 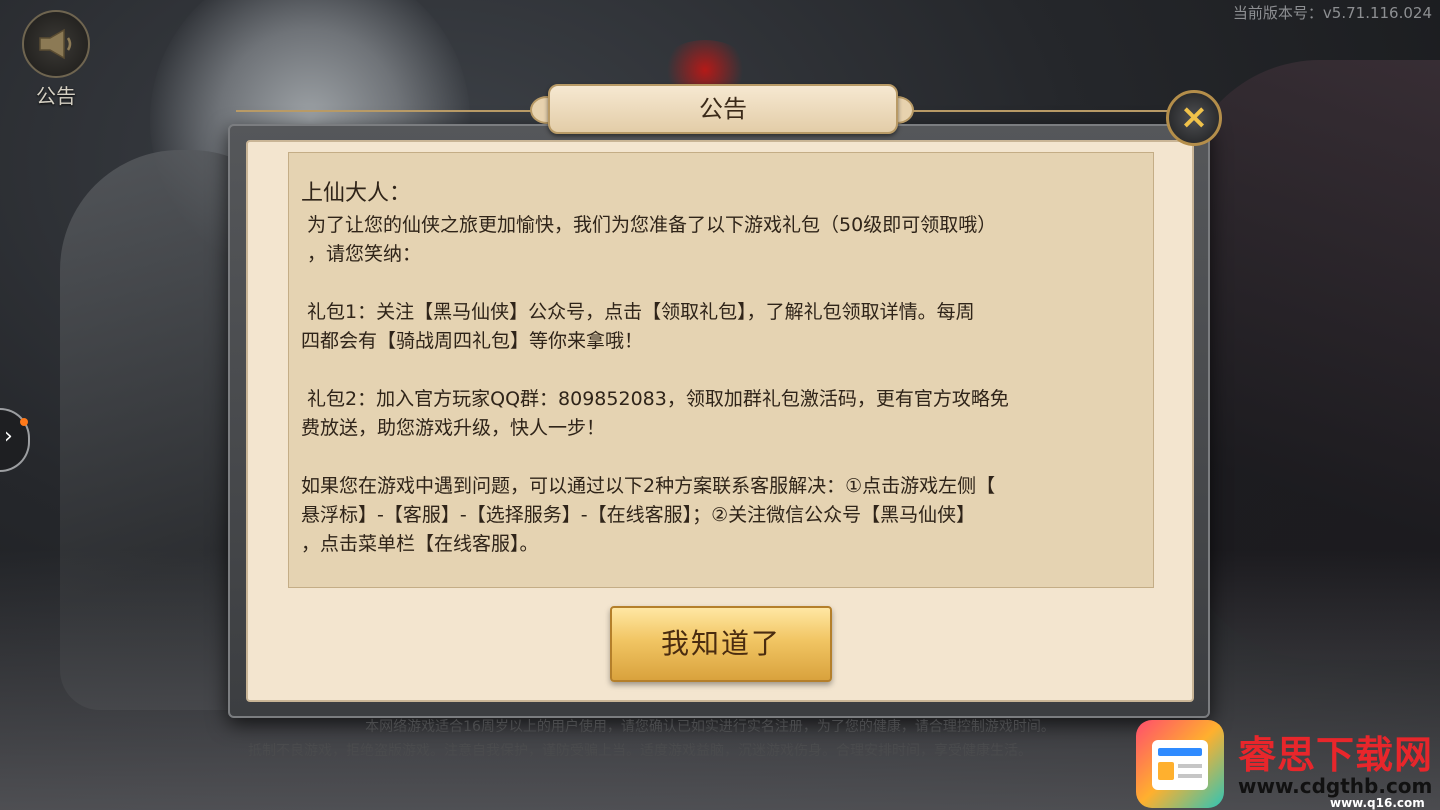 What do you see at coordinates (1377, 803) in the screenshot?
I see `watermark-url-secondary: www.q16.com` at bounding box center [1377, 803].